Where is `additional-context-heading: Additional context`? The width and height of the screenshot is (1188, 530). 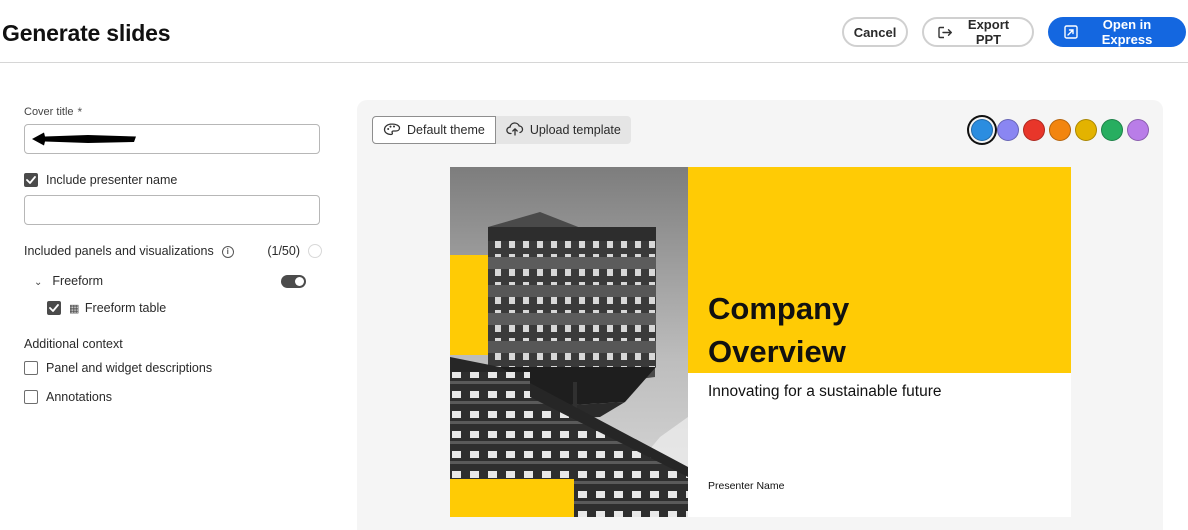
additional-context-heading: Additional context is located at coordinates (73, 344).